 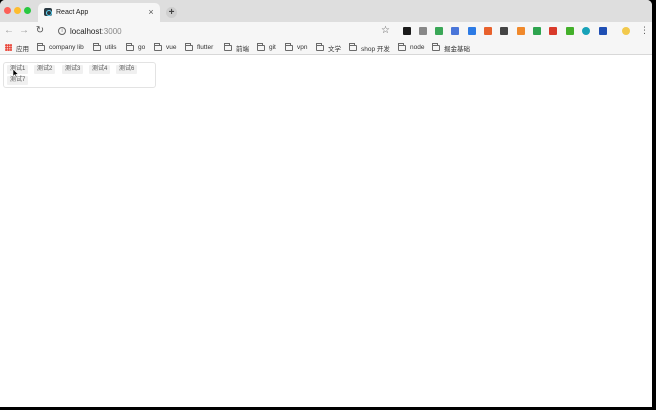 I want to click on bookmark-folder: 前端, so click(x=236, y=47).